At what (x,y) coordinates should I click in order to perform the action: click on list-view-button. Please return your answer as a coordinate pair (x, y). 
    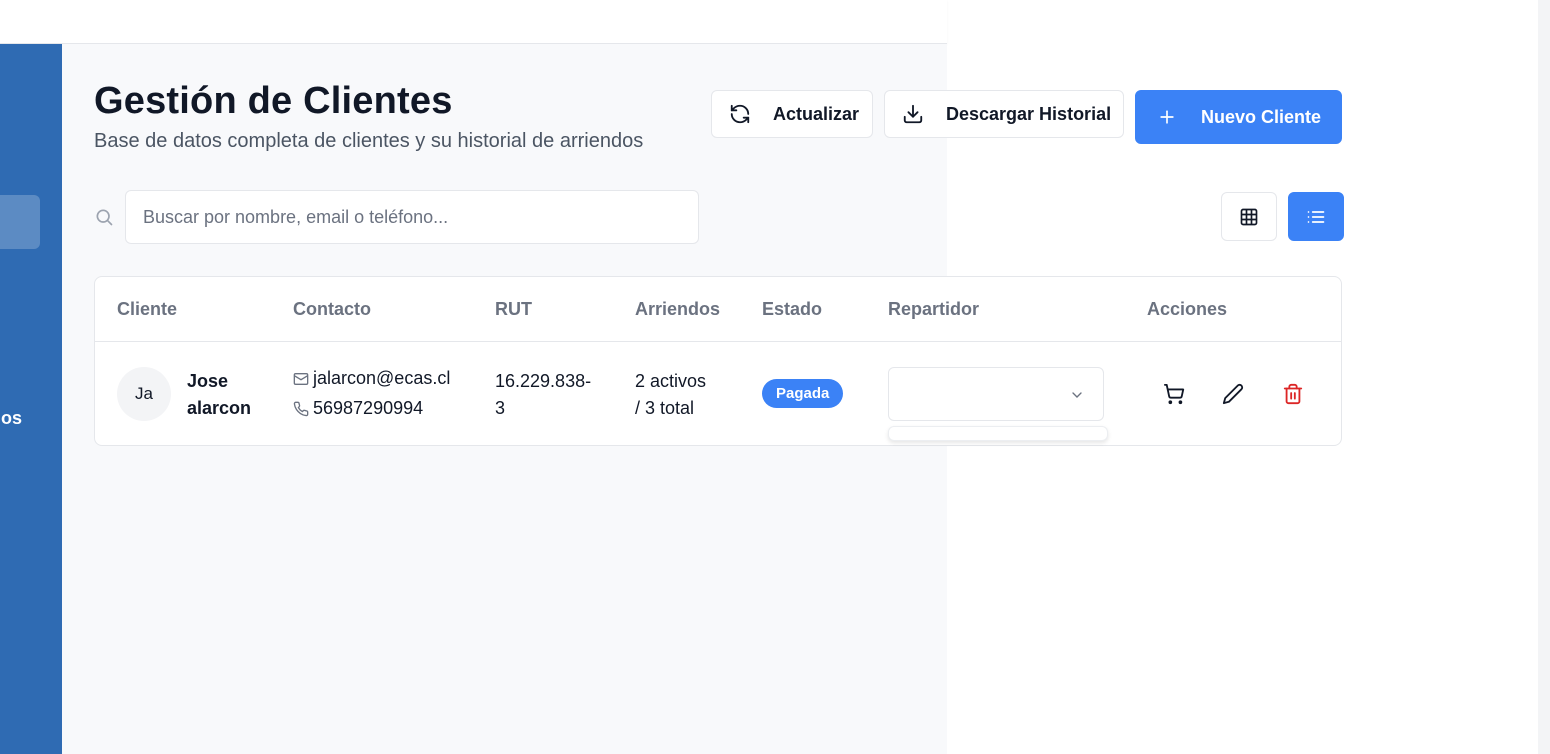
    Looking at the image, I should click on (1316, 216).